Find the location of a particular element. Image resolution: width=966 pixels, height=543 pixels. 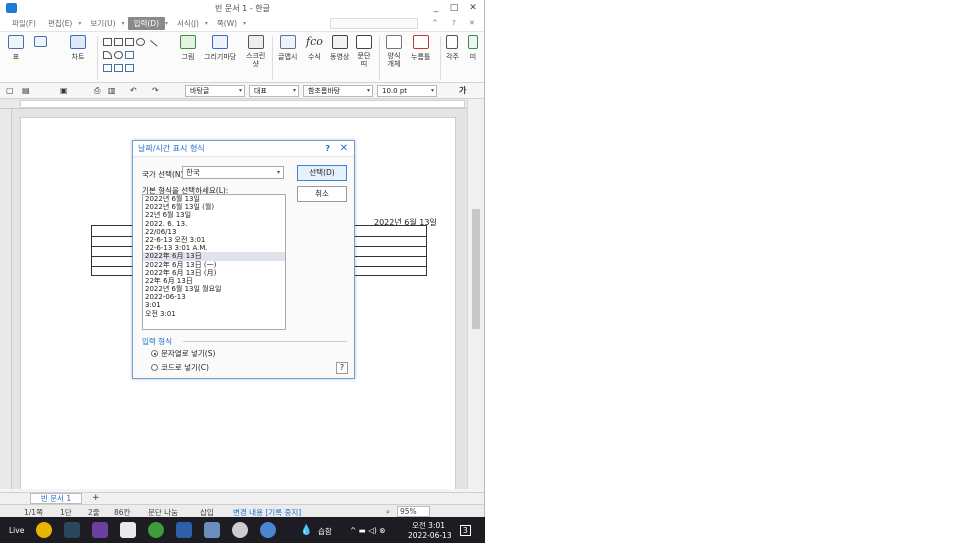

weather-icon: 💧 is located at coordinates (306, 530).